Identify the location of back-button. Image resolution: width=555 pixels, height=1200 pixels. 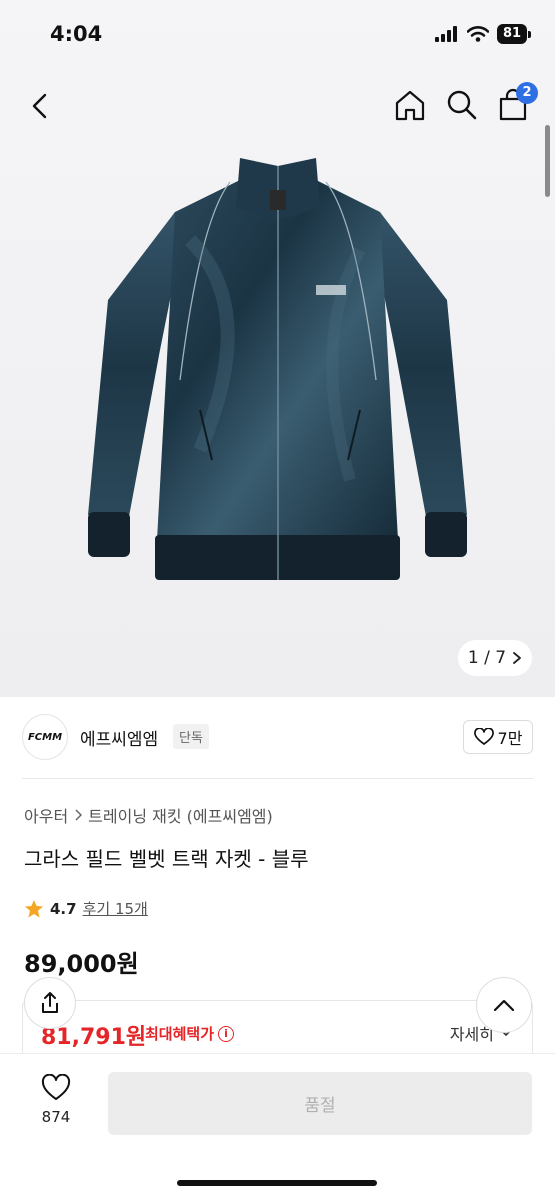
(40, 106).